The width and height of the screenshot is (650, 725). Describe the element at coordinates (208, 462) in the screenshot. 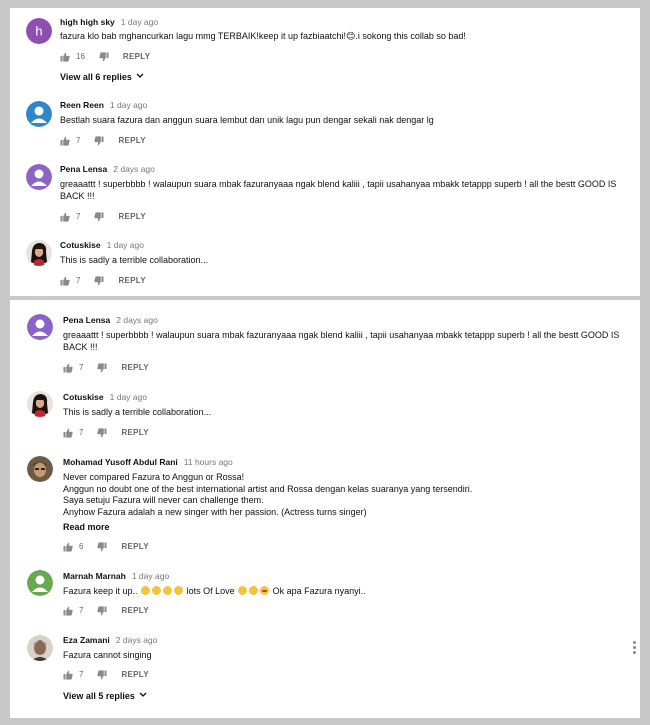

I see `timestamp: 11 hours ago` at that location.